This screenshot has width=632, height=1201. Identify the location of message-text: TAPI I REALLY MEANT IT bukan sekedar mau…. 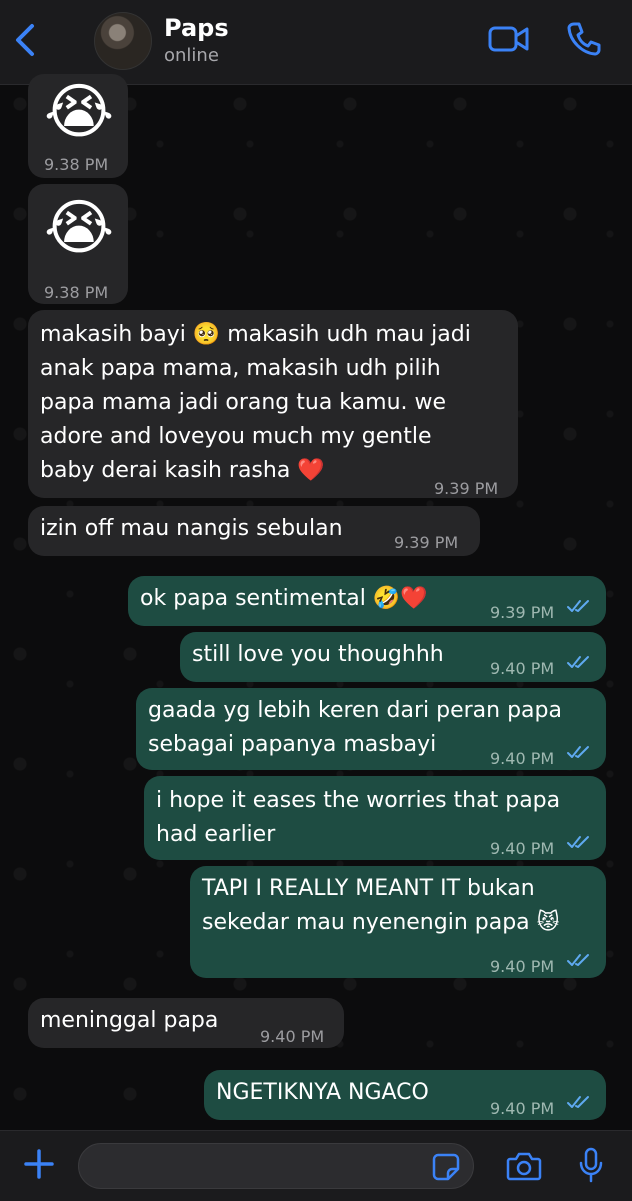
(381, 905).